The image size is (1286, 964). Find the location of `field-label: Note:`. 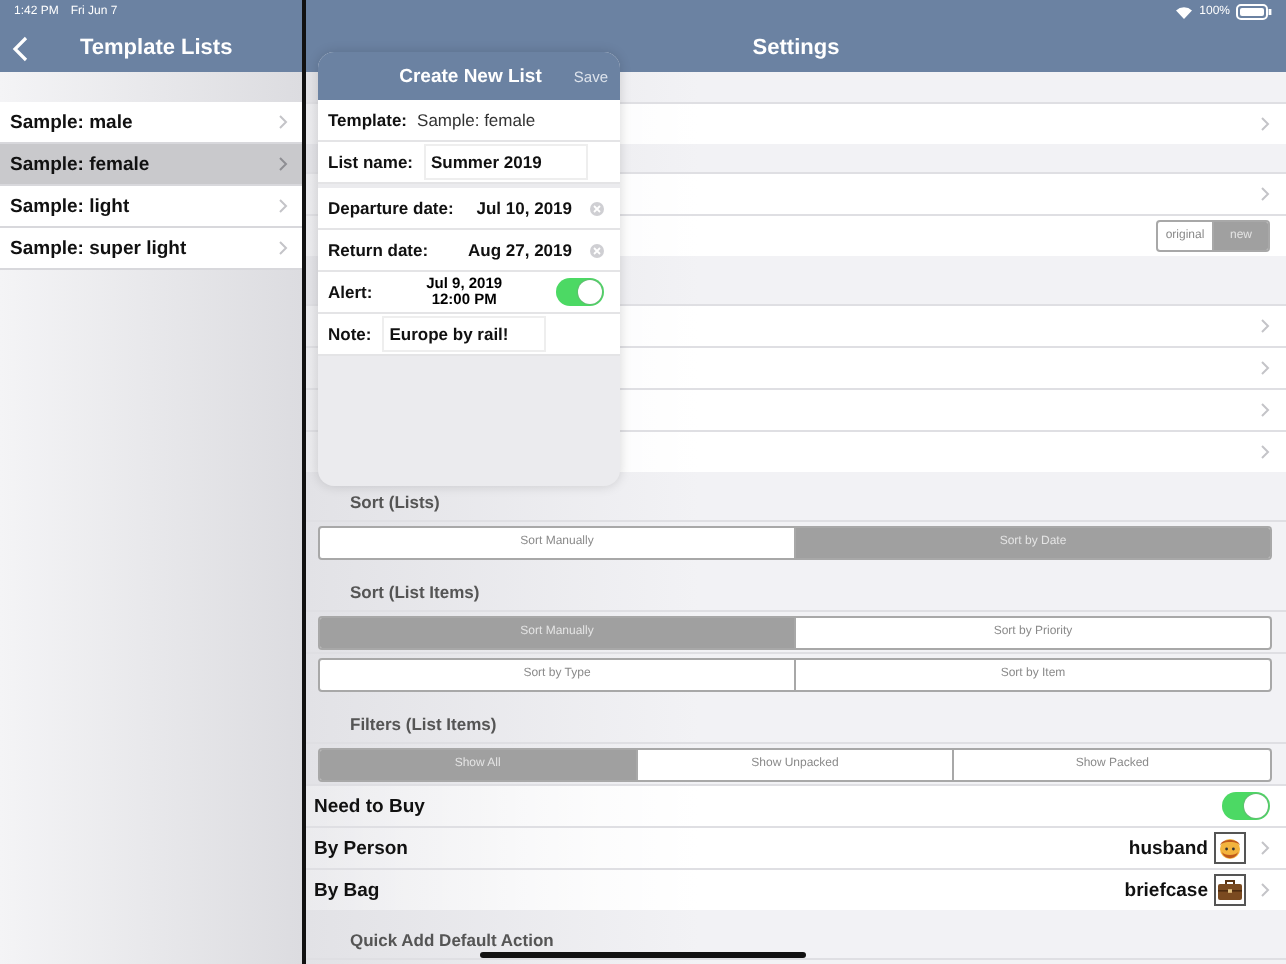

field-label: Note: is located at coordinates (350, 334).